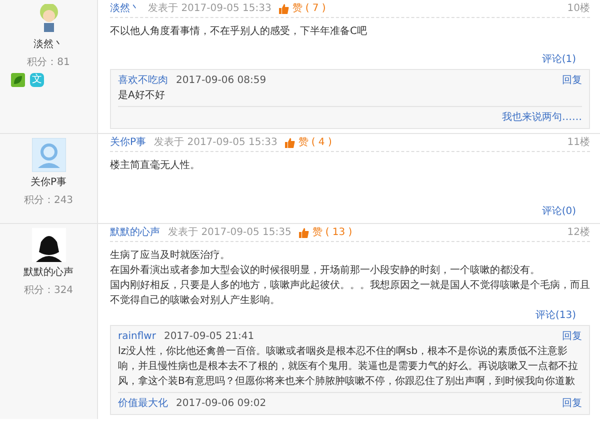 This screenshot has height=437, width=600. I want to click on commenter-name: 价值最大化, so click(143, 403).